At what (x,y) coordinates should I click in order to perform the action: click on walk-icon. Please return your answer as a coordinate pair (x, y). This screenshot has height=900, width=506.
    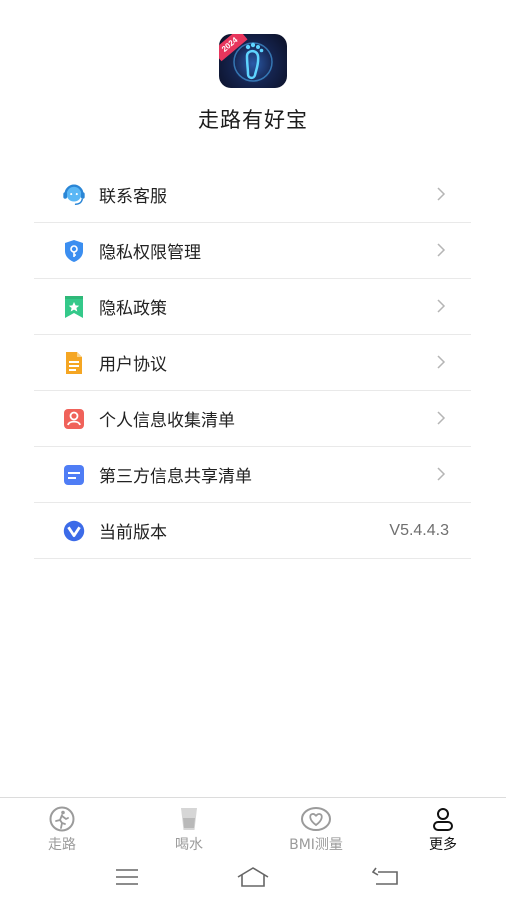
    Looking at the image, I should click on (62, 819).